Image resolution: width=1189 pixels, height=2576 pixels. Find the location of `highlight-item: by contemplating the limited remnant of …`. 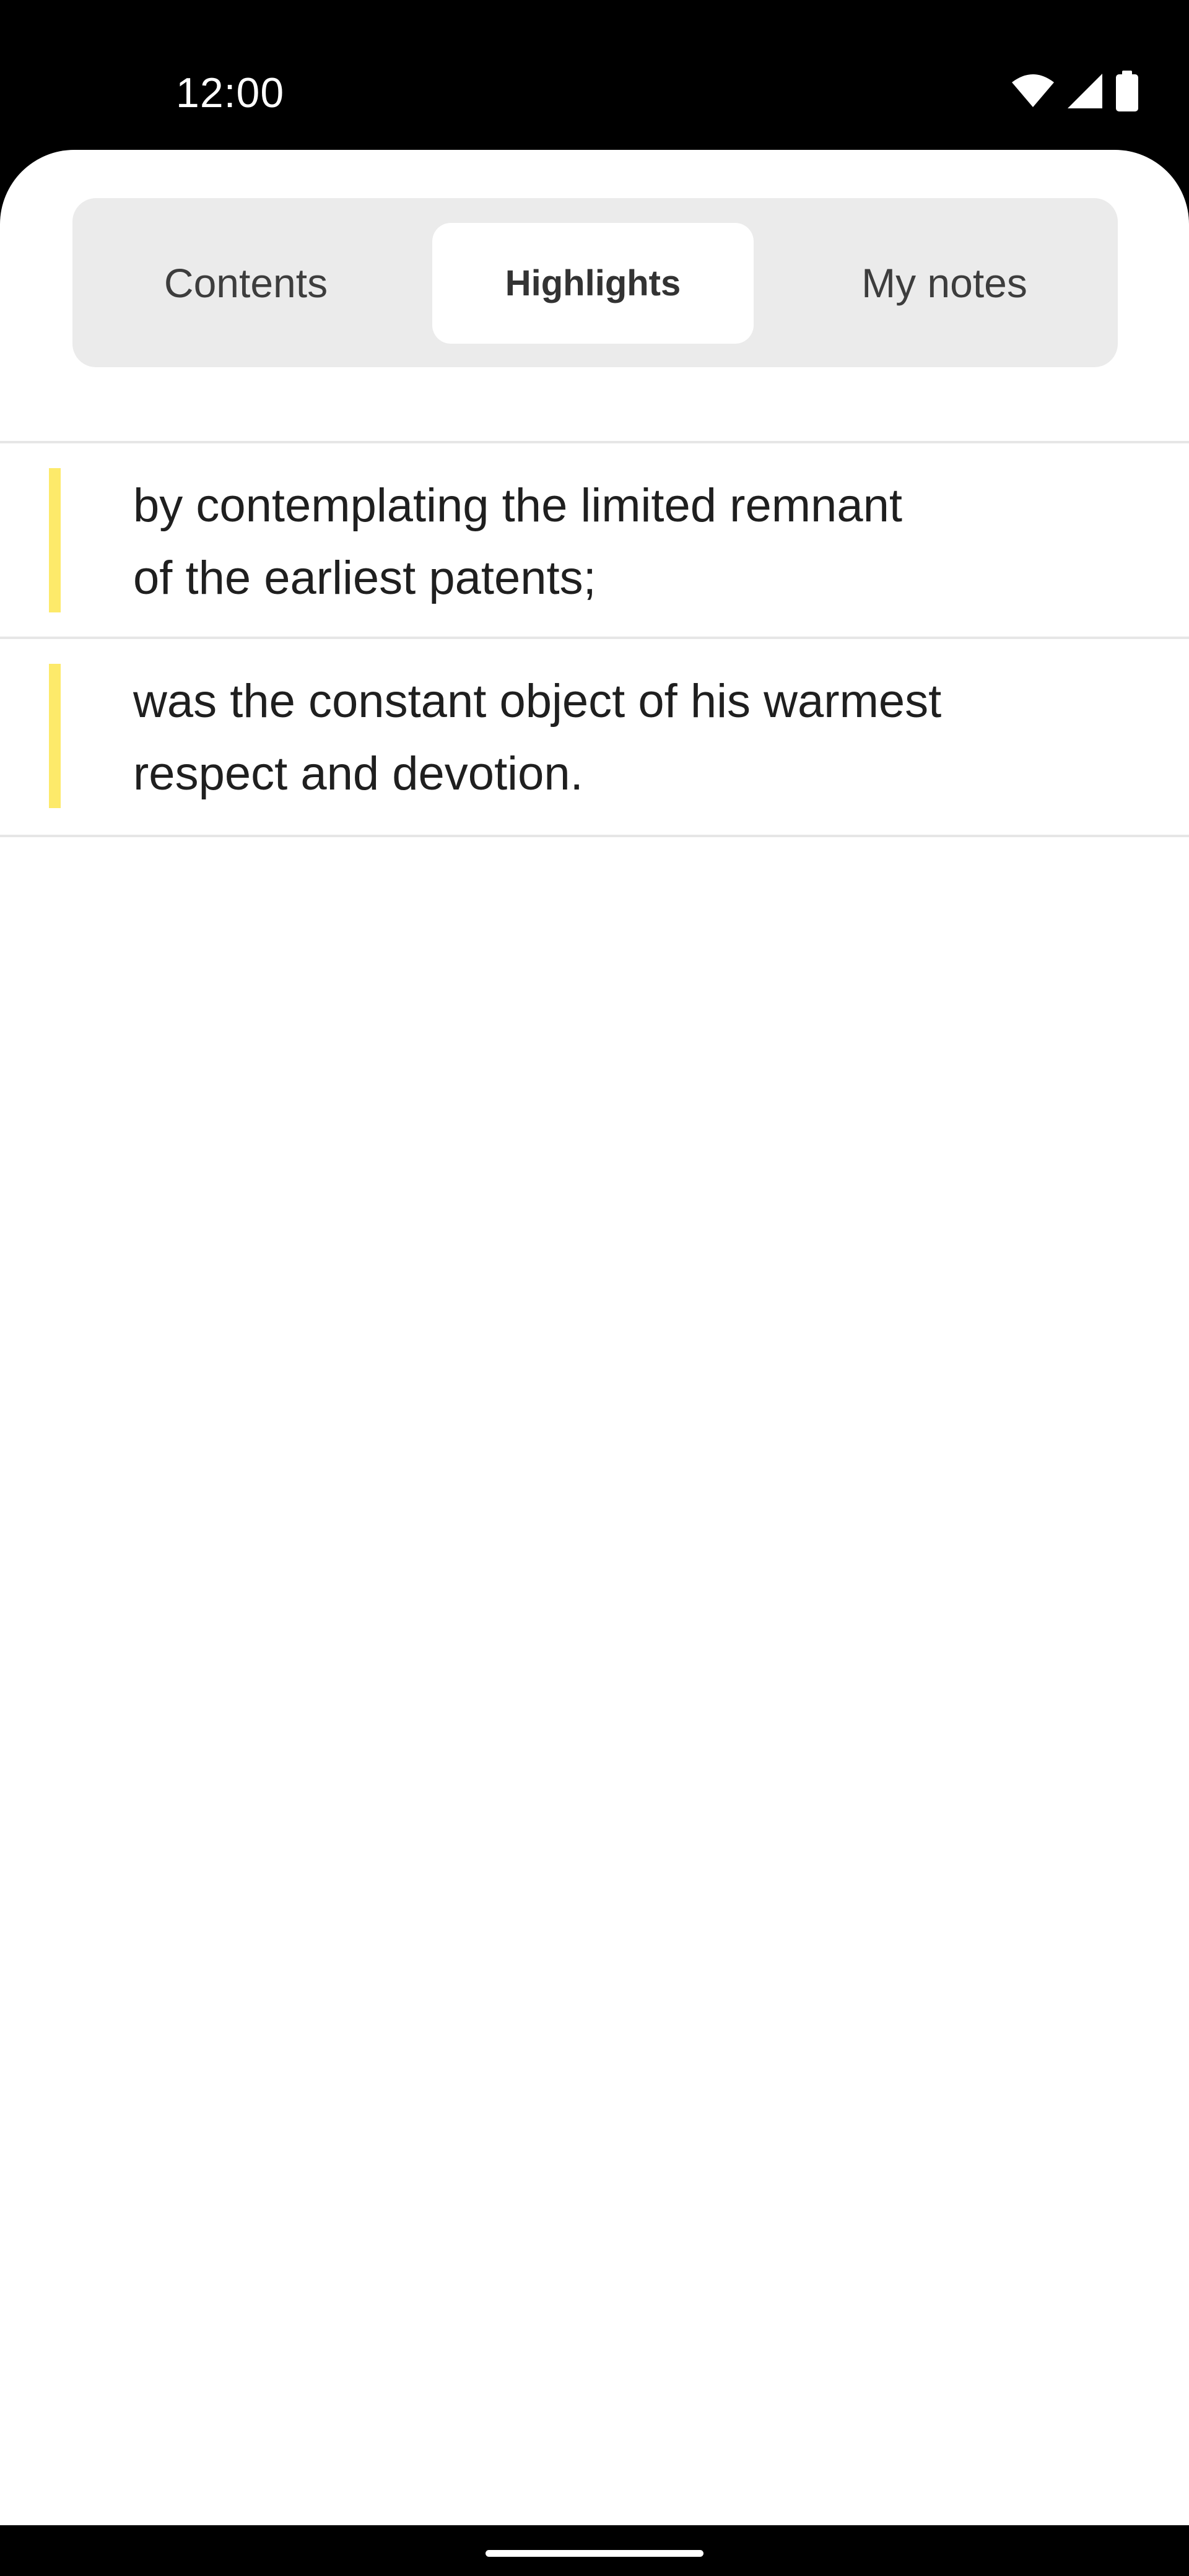

highlight-item: by contemplating the limited remnant of … is located at coordinates (594, 540).